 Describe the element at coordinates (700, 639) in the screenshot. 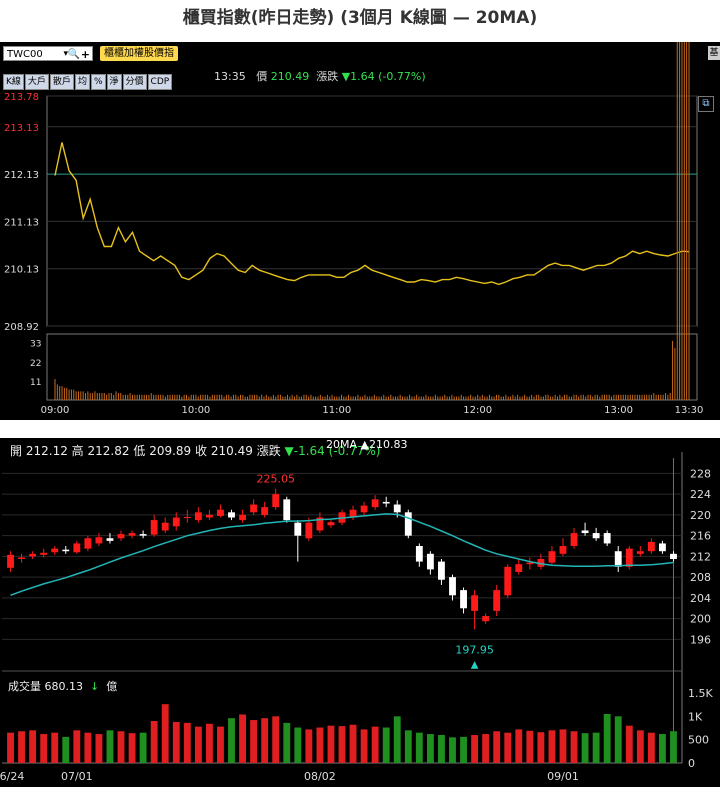

I see `price-tick-label: 196` at that location.